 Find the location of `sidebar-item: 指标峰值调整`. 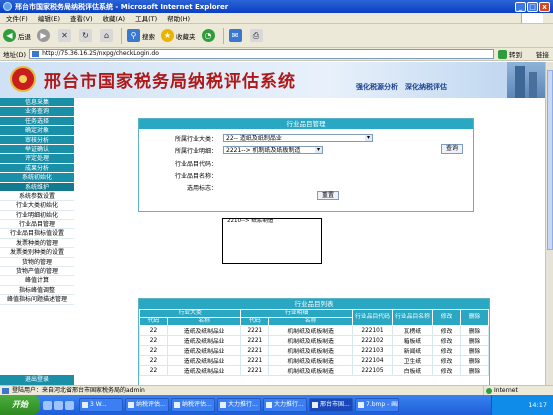

sidebar-item: 指标峰值调整 is located at coordinates (37, 290).